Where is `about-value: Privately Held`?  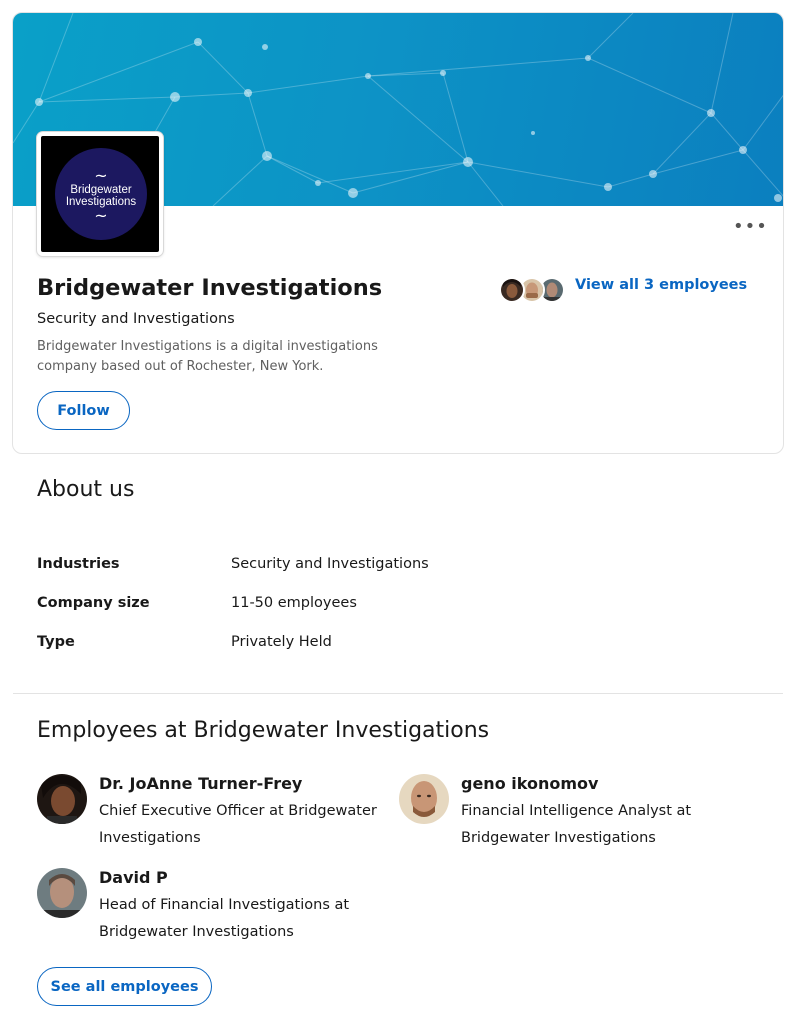 about-value: Privately Held is located at coordinates (281, 642).